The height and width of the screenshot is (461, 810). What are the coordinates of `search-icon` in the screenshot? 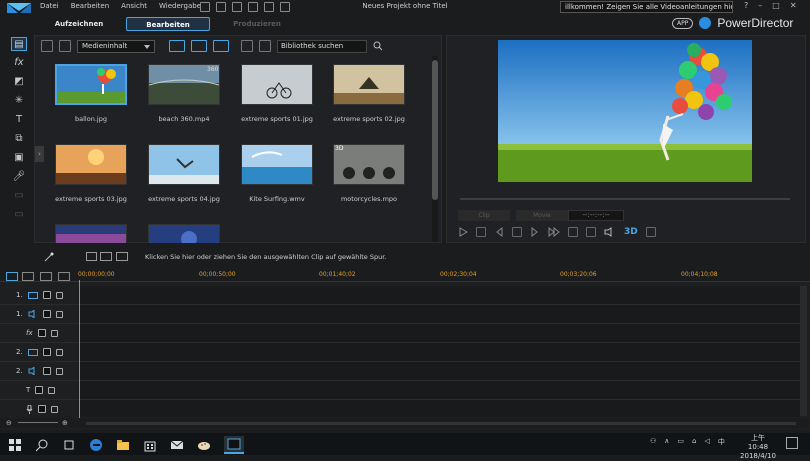 It's located at (378, 46).